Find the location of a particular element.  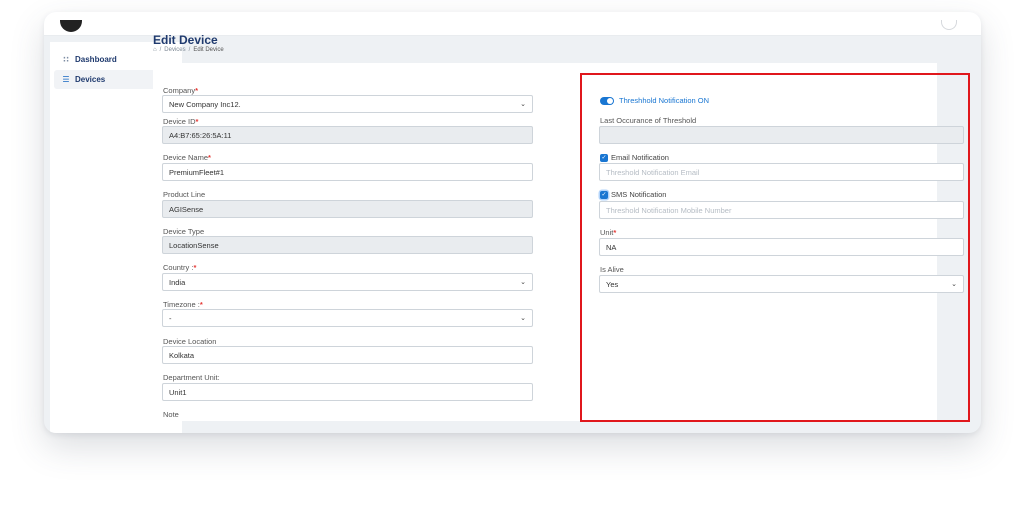

device-type-label: Device Type is located at coordinates (184, 231).